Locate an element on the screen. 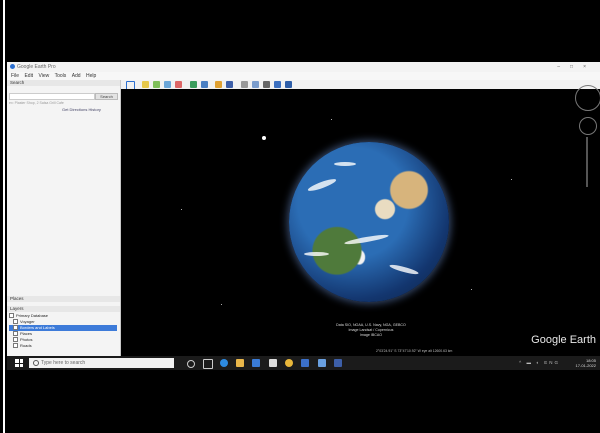 Image resolution: width=600 pixels, height=433 pixels. polygon-icon is located at coordinates (156, 84).